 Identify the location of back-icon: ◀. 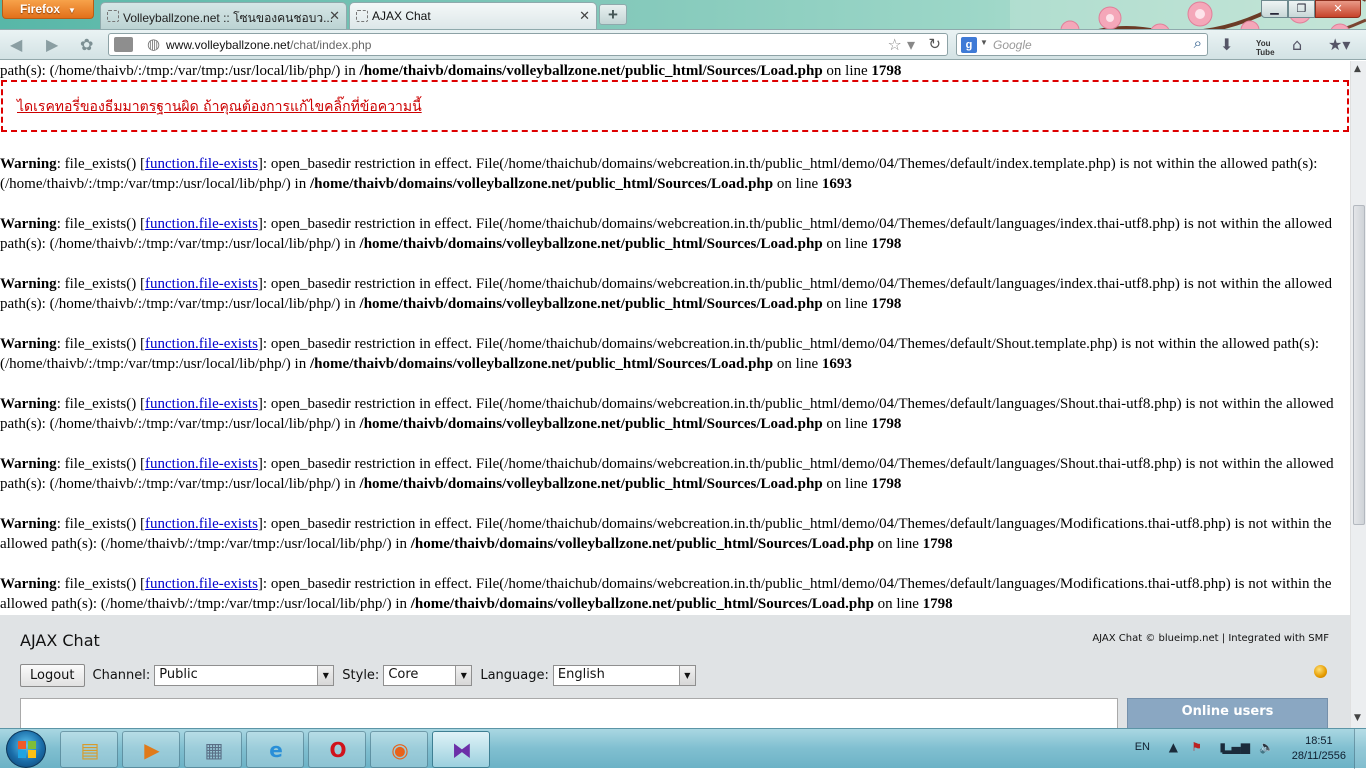
(16, 44).